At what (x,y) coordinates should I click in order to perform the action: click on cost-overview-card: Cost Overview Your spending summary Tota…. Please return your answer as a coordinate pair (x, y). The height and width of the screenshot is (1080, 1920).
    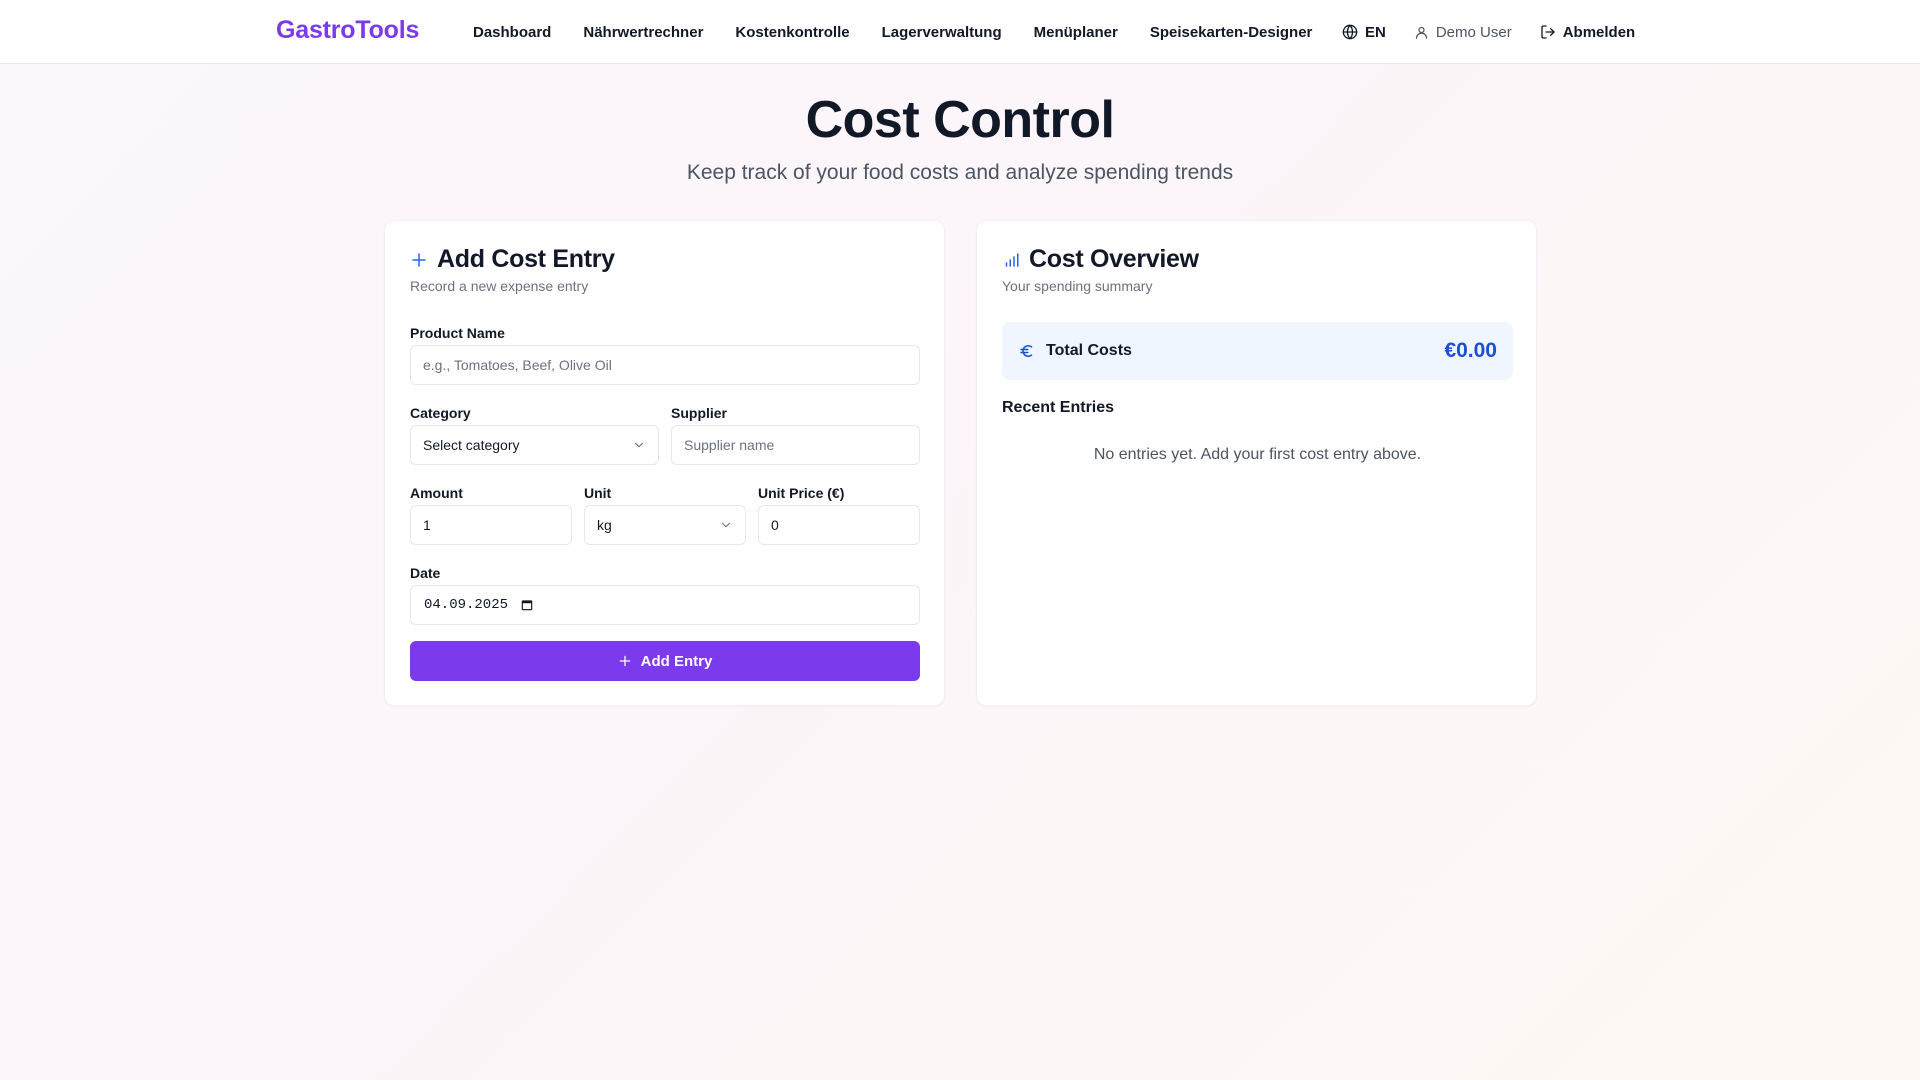
    Looking at the image, I should click on (1256, 463).